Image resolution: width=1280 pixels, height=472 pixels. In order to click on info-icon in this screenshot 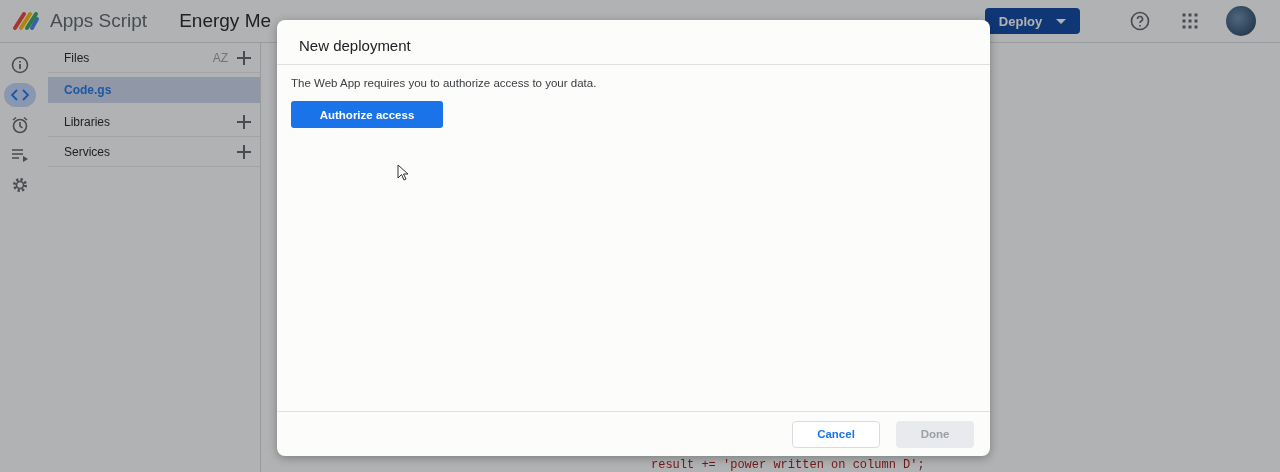, I will do `click(20, 65)`.